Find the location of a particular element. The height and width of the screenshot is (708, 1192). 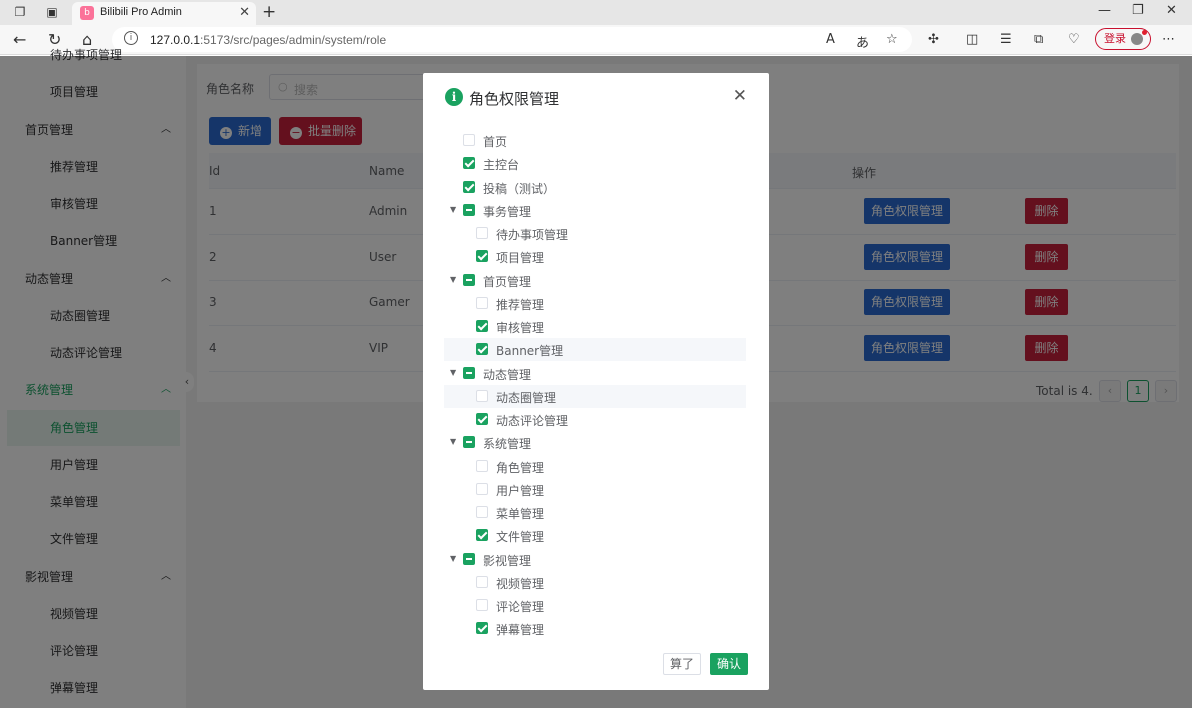

split-screen-icon: ◫ is located at coordinates (972, 39).